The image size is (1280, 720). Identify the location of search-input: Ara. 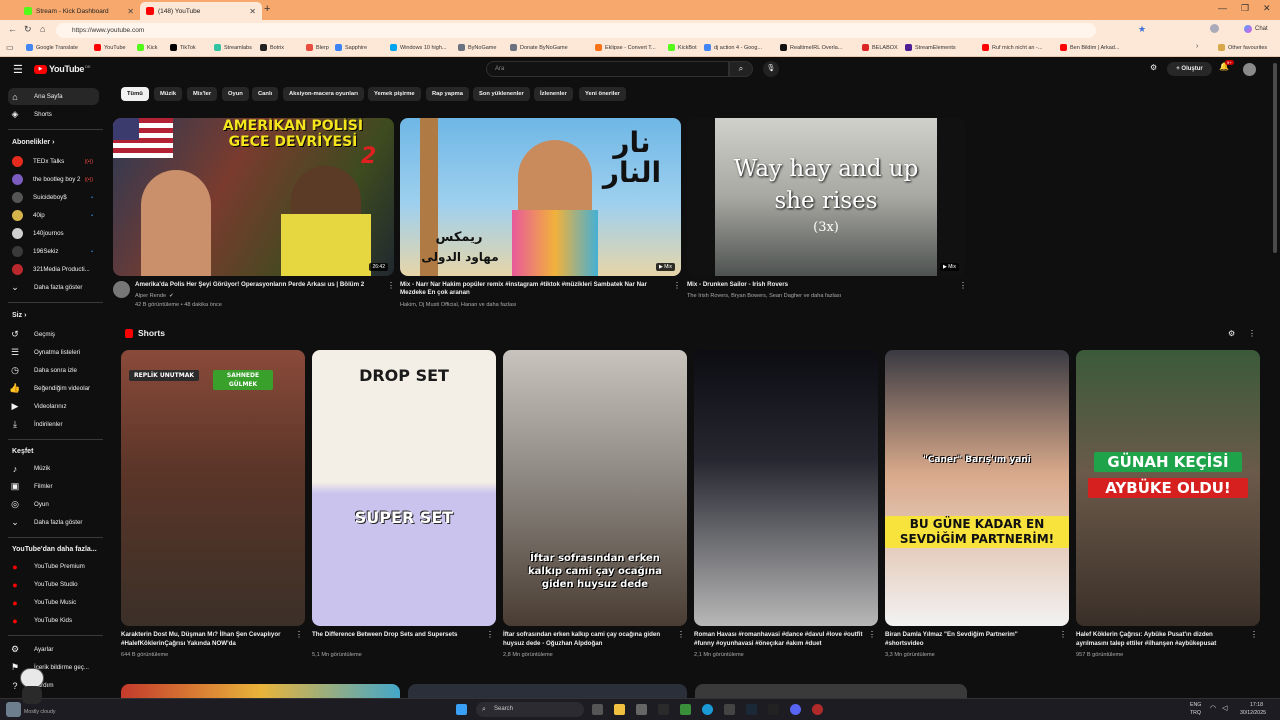
(607, 69).